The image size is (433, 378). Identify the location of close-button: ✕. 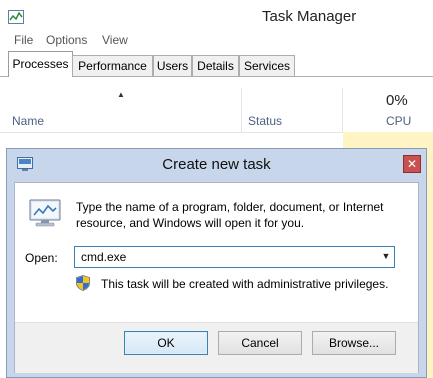
(412, 164).